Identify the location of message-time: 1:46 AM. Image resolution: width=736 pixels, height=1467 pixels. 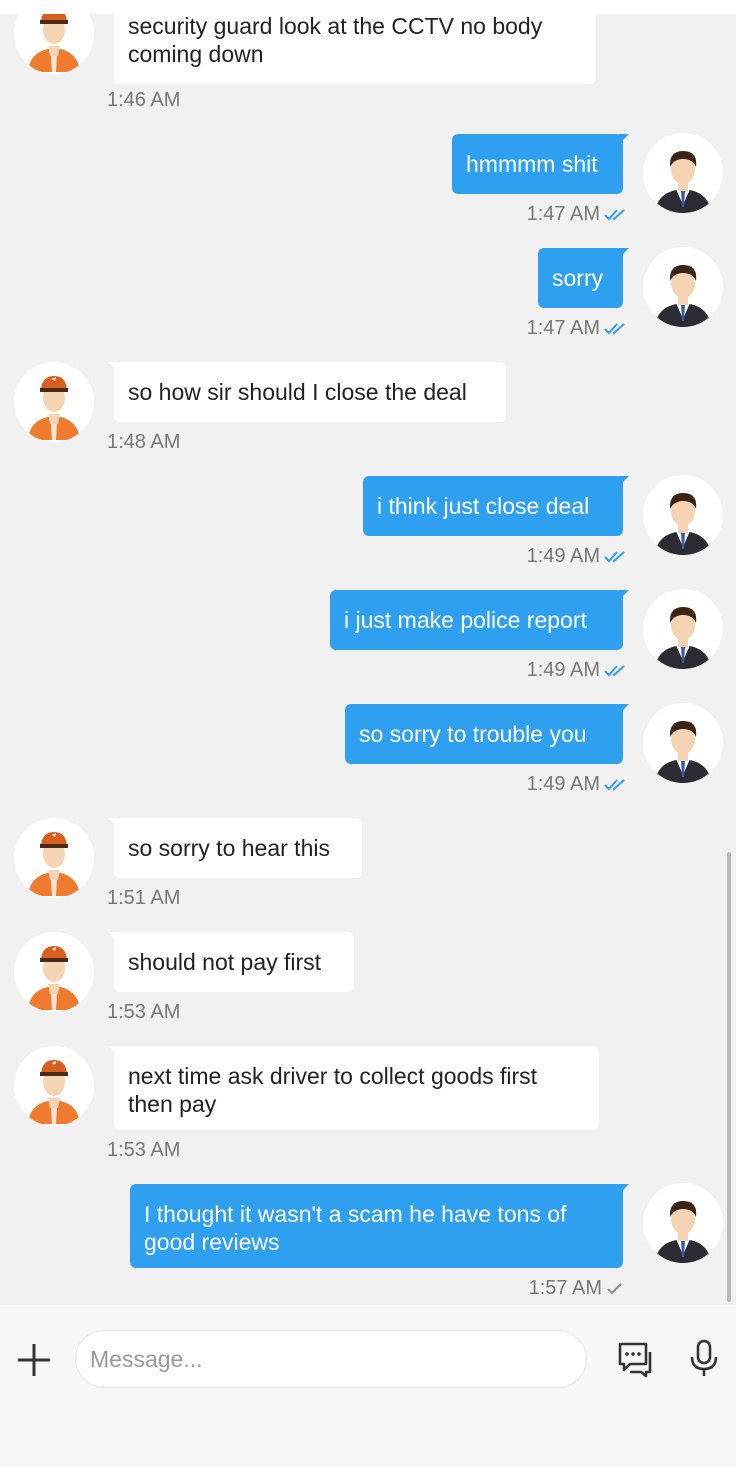
(144, 100).